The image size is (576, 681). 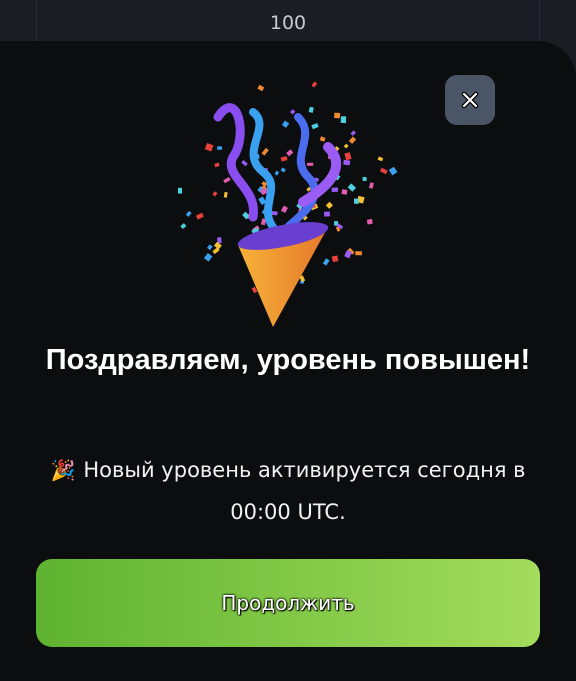 What do you see at coordinates (63, 470) in the screenshot?
I see `party-popper-icon: 🎉` at bounding box center [63, 470].